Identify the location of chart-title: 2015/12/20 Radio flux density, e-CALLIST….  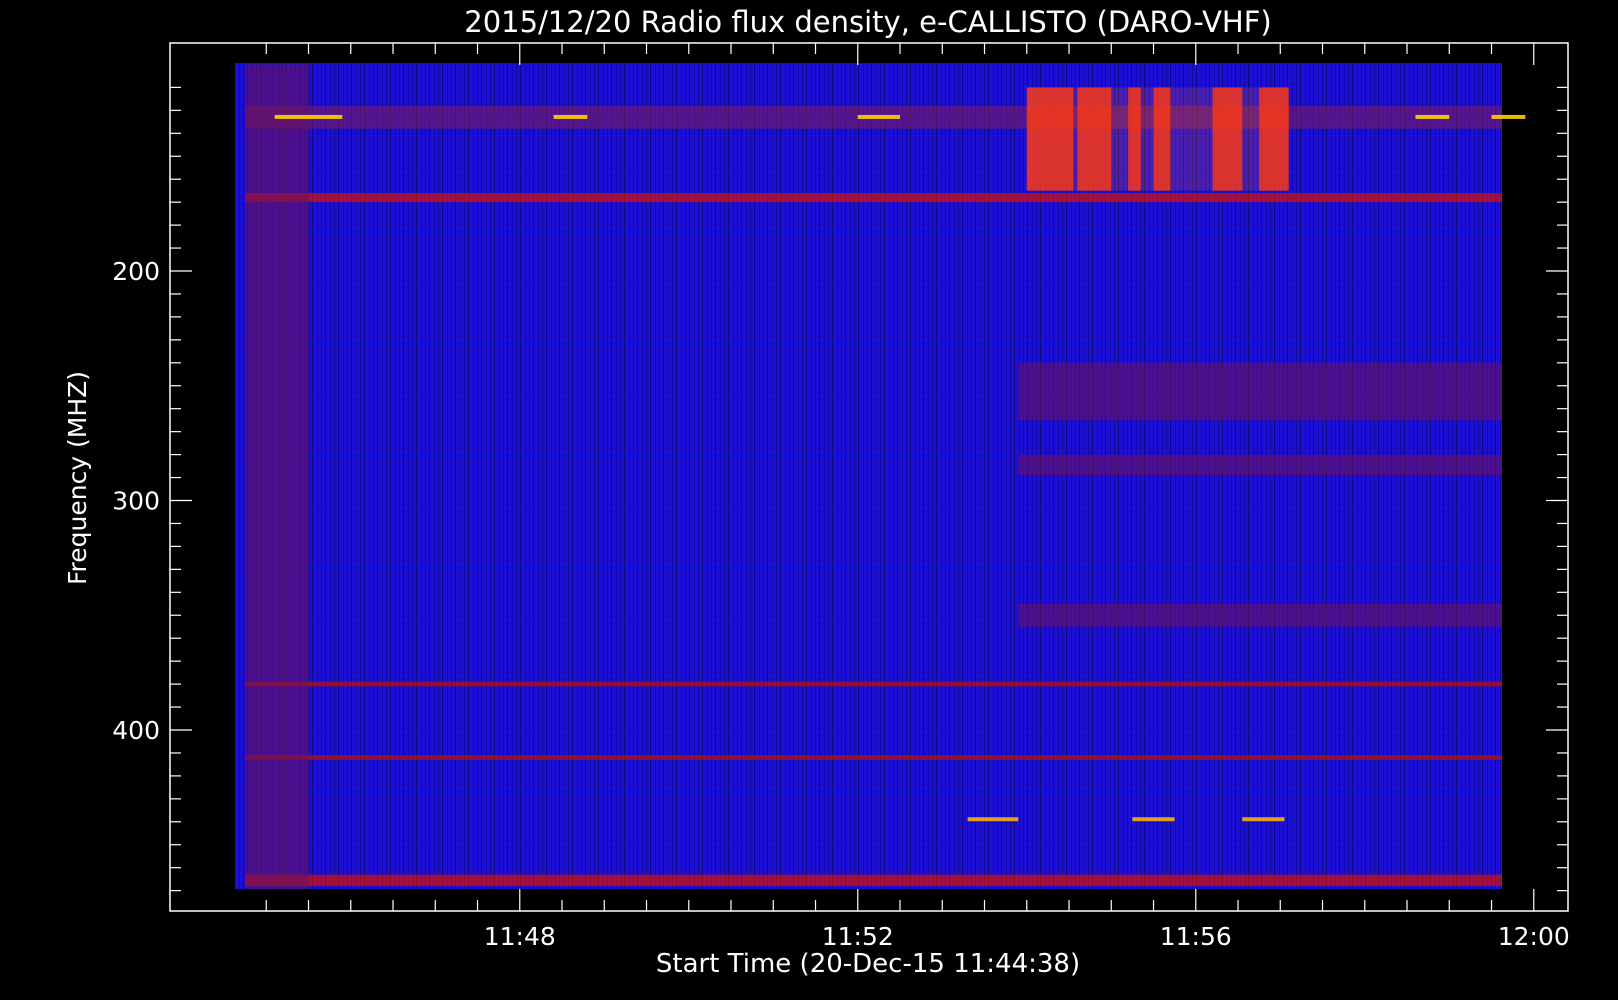
(867, 22).